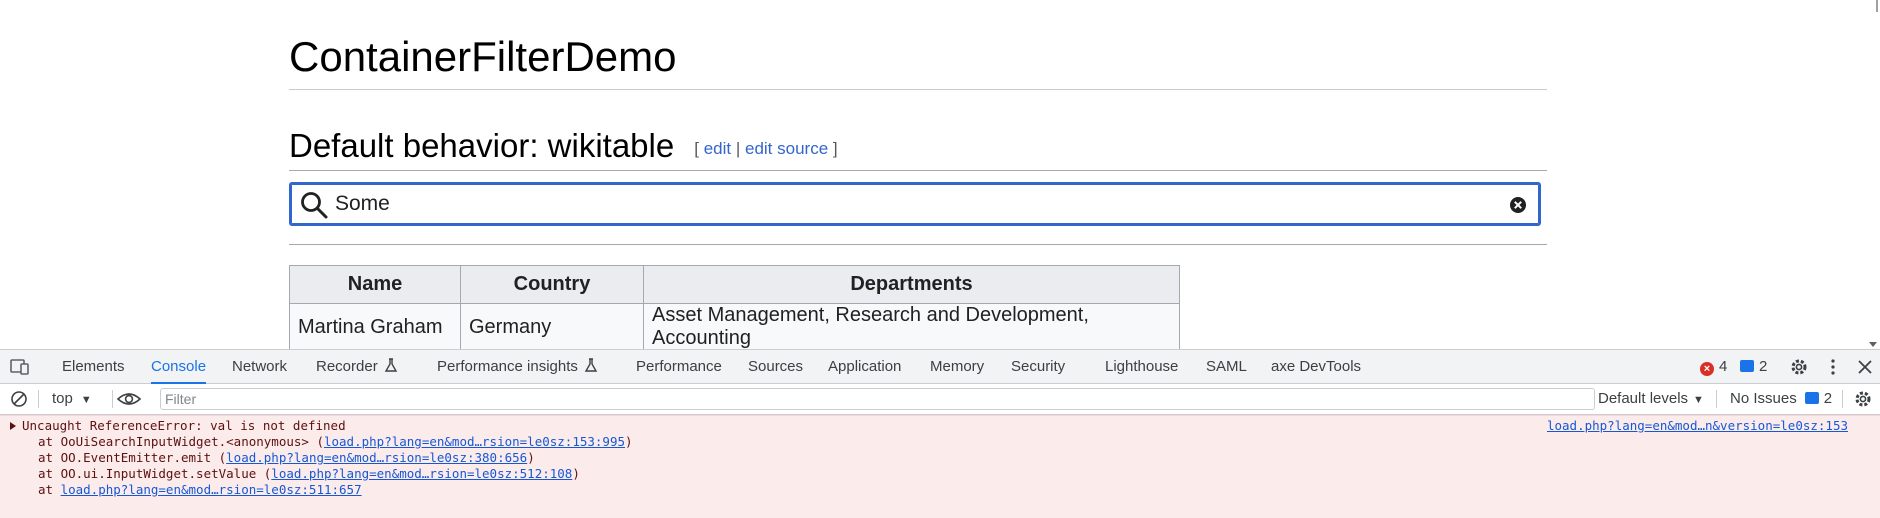 Image resolution: width=1880 pixels, height=518 pixels. I want to click on column-header-departments: Departments, so click(911, 284).